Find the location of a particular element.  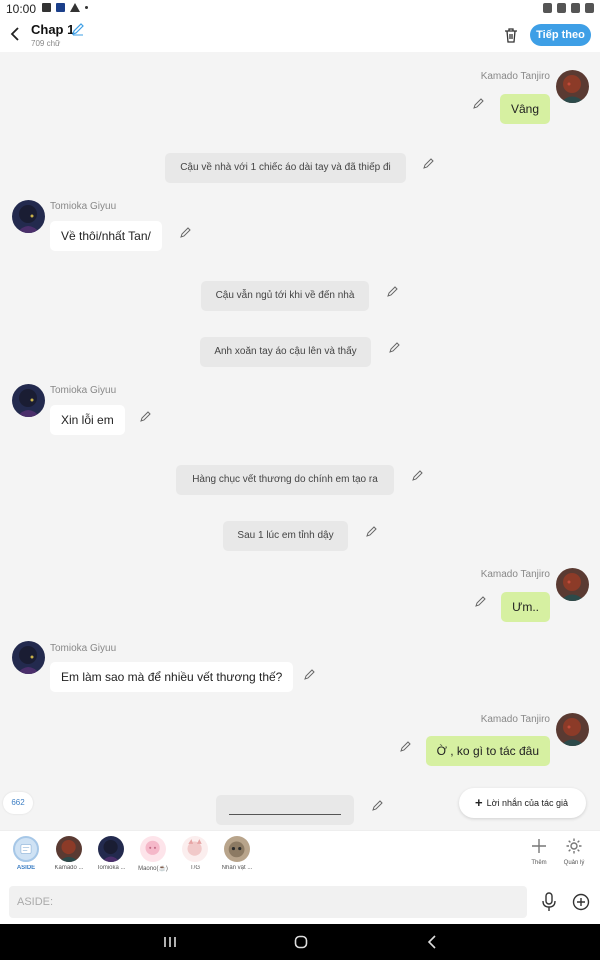

nav-back-icon is located at coordinates (433, 942).